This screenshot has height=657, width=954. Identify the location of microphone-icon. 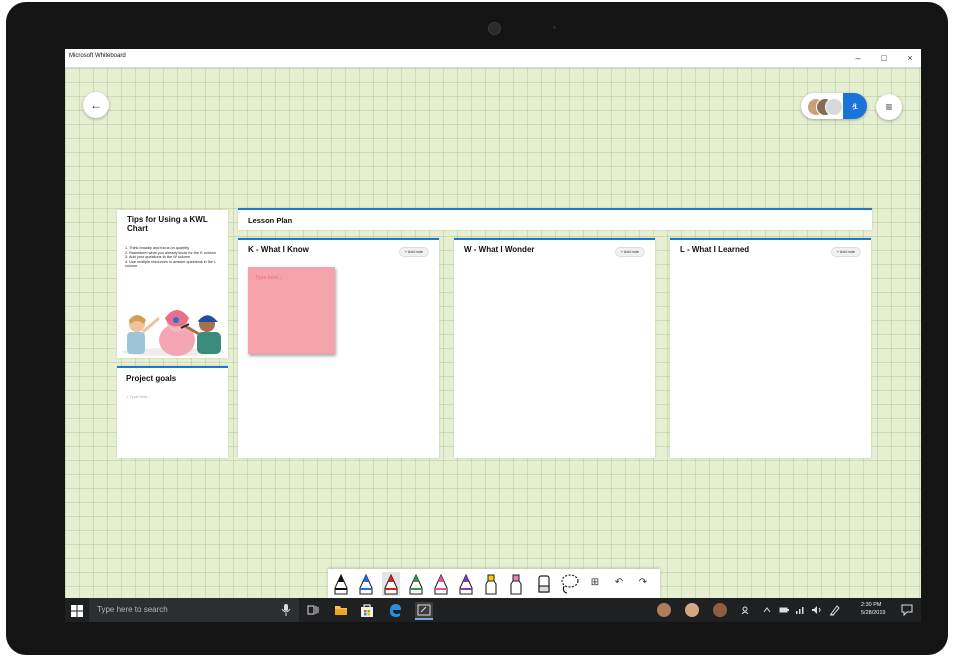
(286, 610).